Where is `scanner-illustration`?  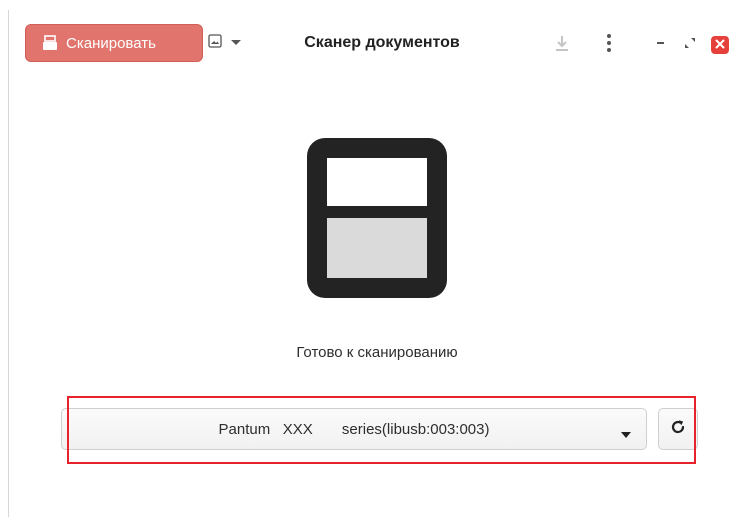 scanner-illustration is located at coordinates (377, 218).